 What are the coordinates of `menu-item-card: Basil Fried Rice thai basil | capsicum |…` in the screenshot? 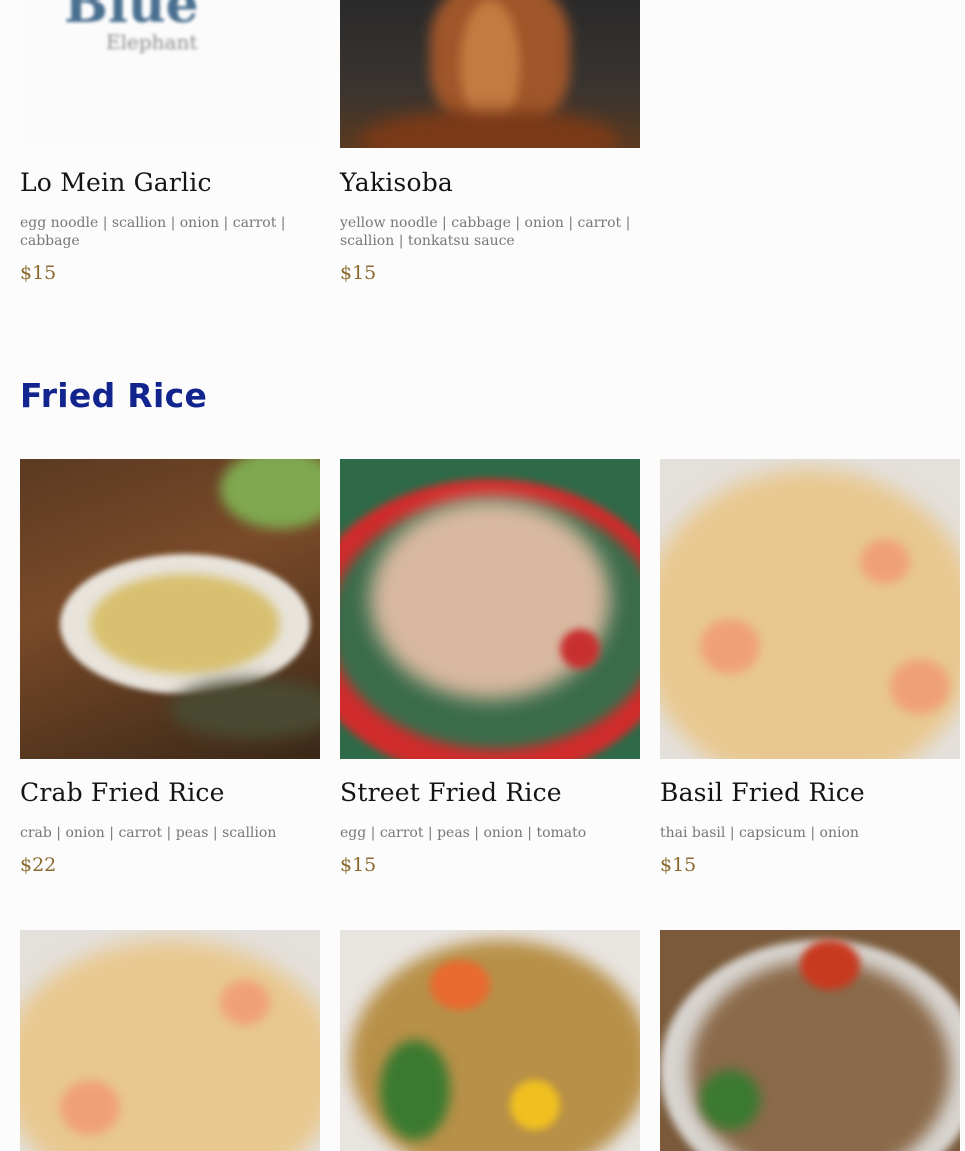 It's located at (810, 667).